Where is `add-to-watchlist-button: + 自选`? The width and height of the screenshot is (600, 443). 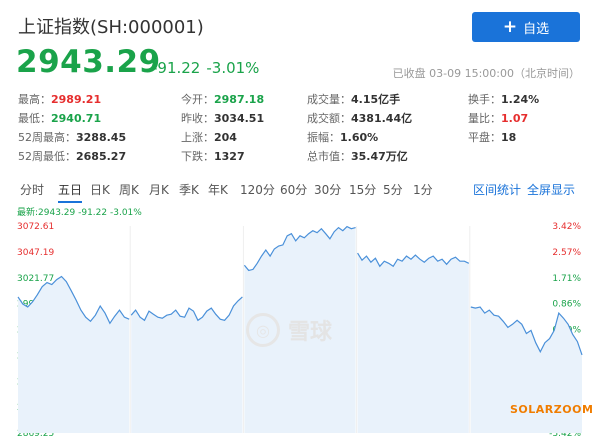 add-to-watchlist-button: + 自选 is located at coordinates (526, 27).